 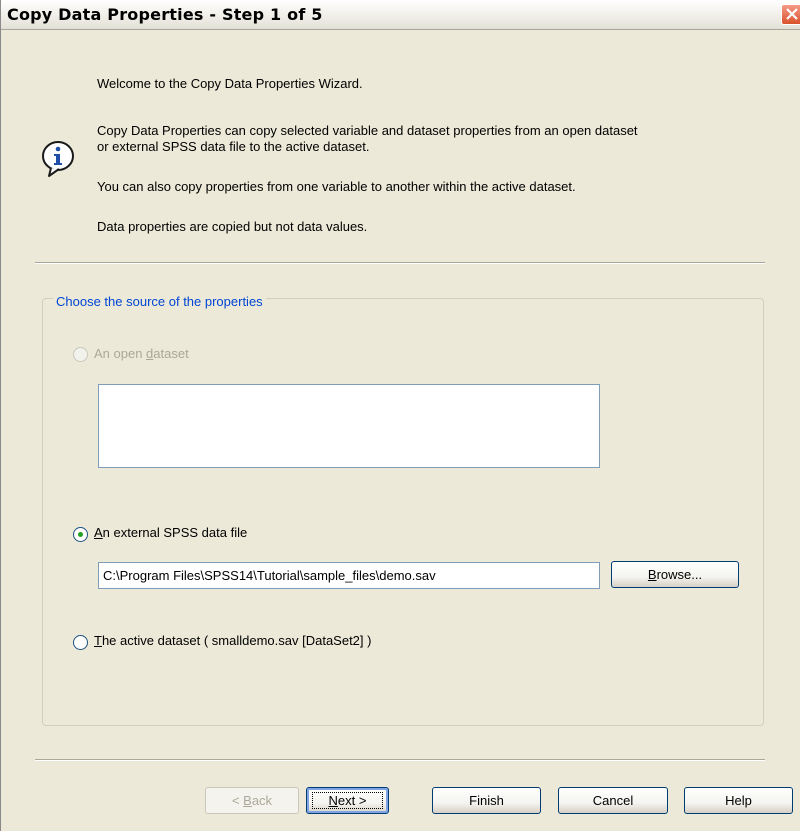 What do you see at coordinates (247, 800) in the screenshot?
I see `back-mnemonic: B` at bounding box center [247, 800].